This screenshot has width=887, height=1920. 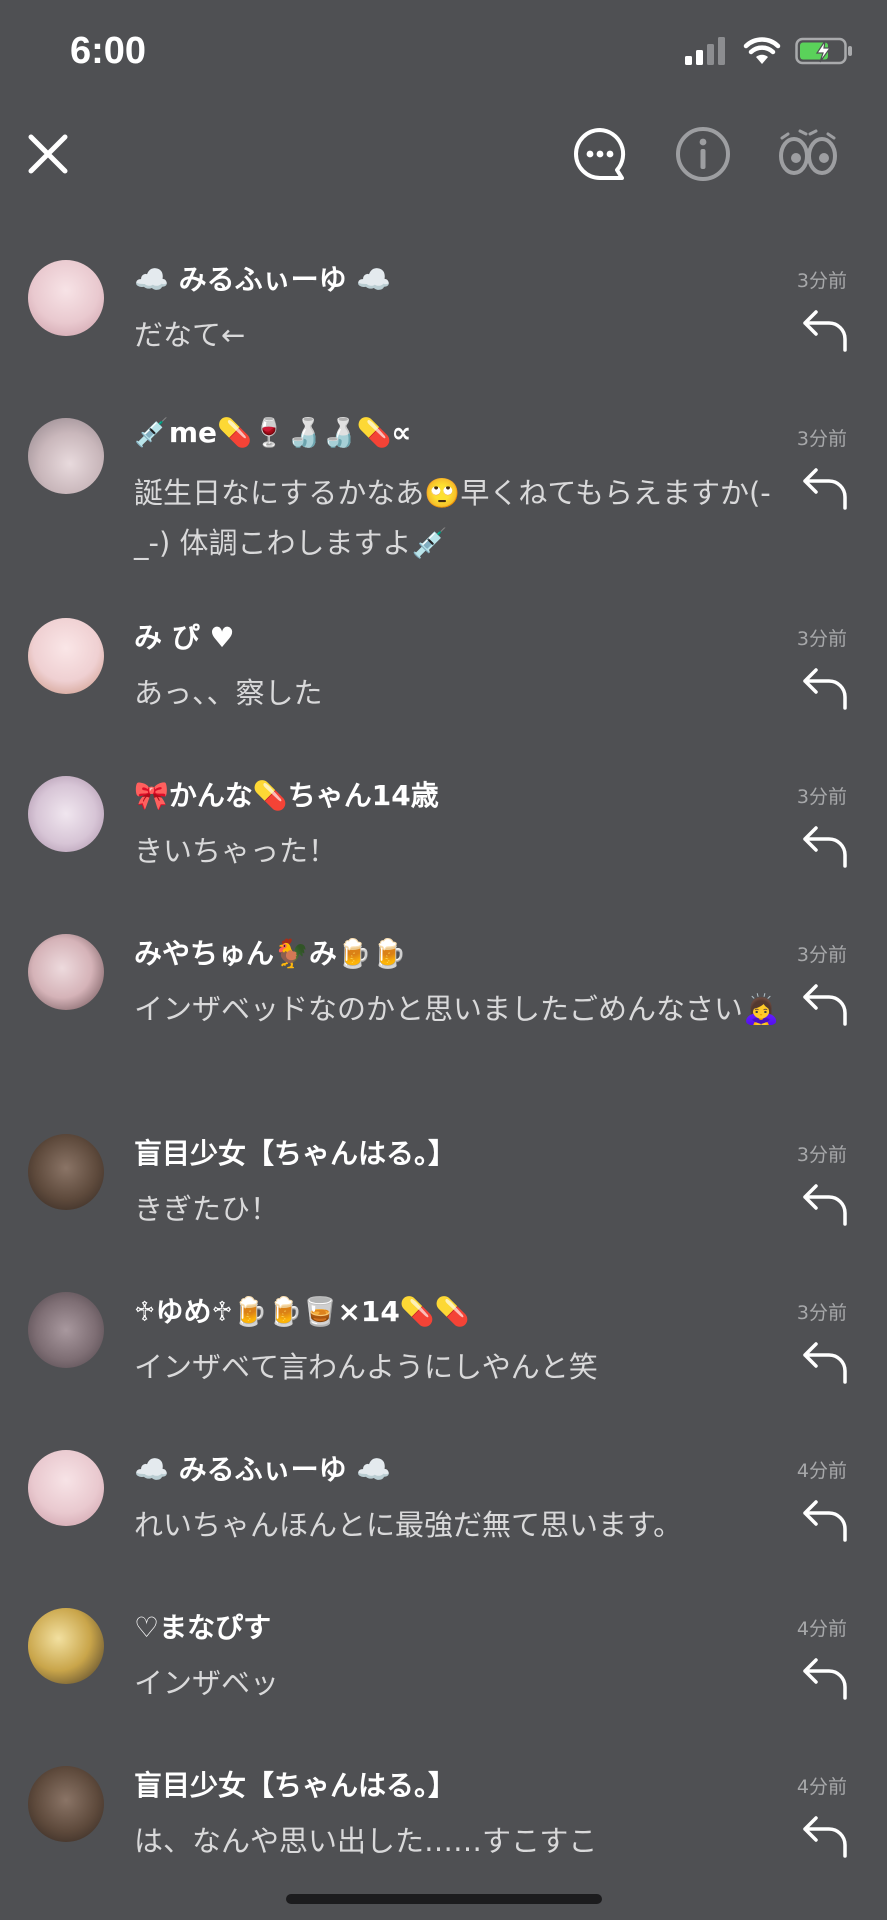 I want to click on wifi-icon, so click(x=762, y=50).